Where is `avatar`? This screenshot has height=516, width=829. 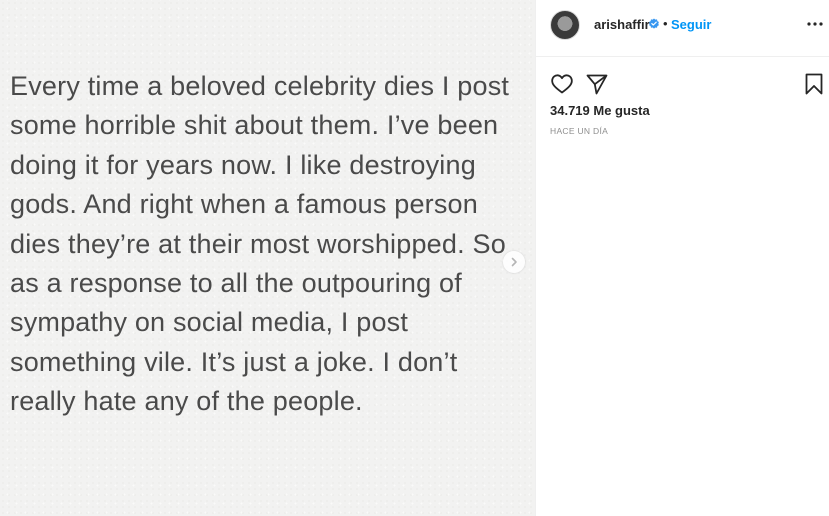
avatar is located at coordinates (565, 25).